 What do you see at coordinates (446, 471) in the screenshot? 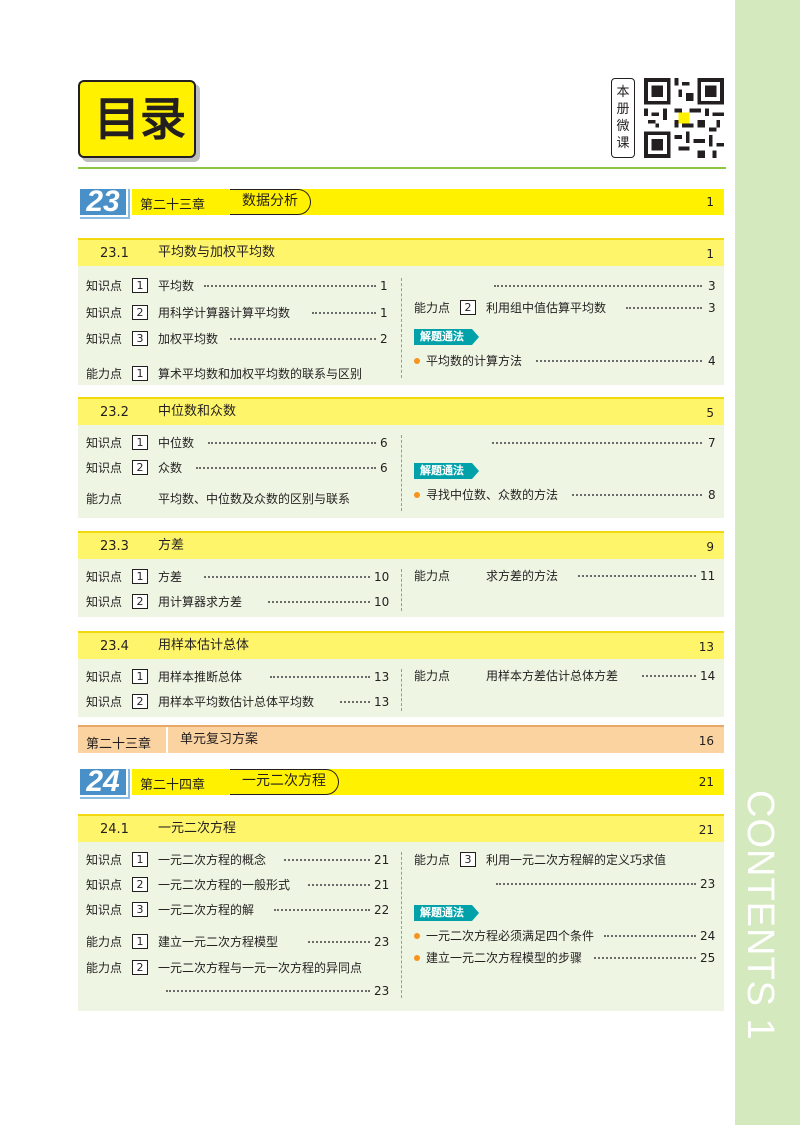
I see `method-tag: 解题通法` at bounding box center [446, 471].